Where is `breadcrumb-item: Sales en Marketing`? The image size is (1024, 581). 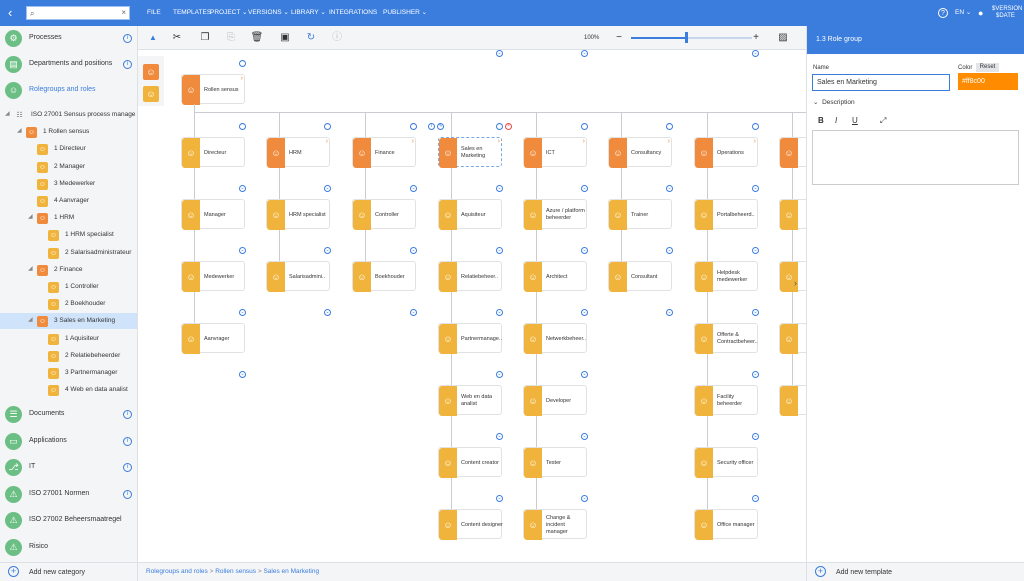 breadcrumb-item: Sales en Marketing is located at coordinates (291, 571).